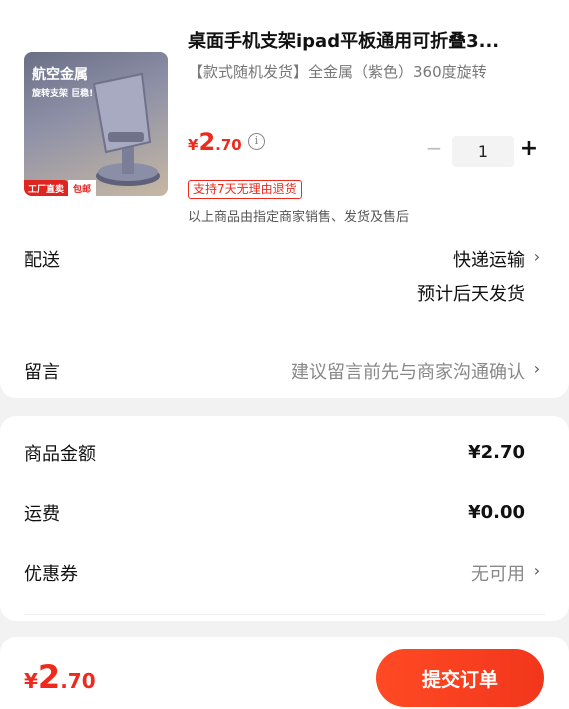 This screenshot has height=709, width=569. Describe the element at coordinates (42, 260) in the screenshot. I see `delivery-label: 配送` at that location.